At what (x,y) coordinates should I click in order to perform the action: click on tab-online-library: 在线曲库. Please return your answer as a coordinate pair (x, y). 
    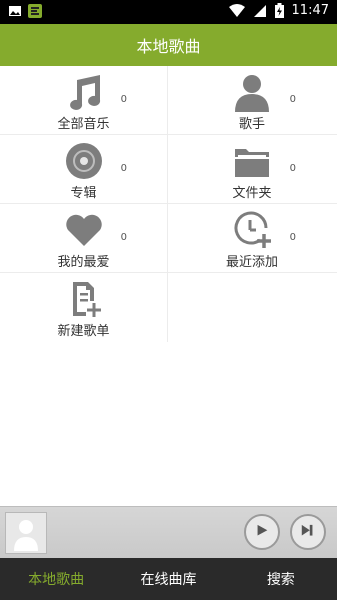
    Looking at the image, I should click on (168, 579).